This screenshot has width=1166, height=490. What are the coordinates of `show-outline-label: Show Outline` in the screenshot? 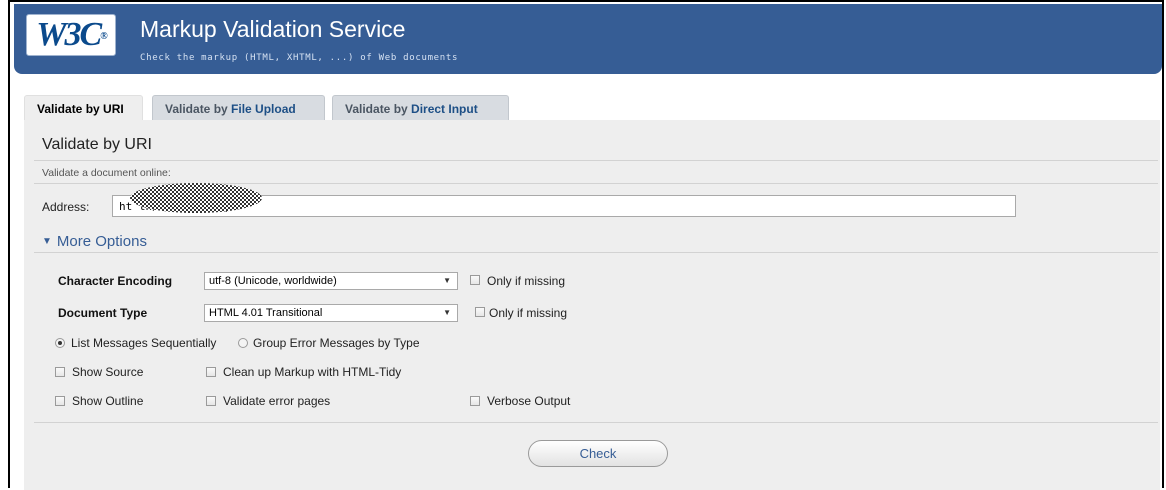 It's located at (108, 401).